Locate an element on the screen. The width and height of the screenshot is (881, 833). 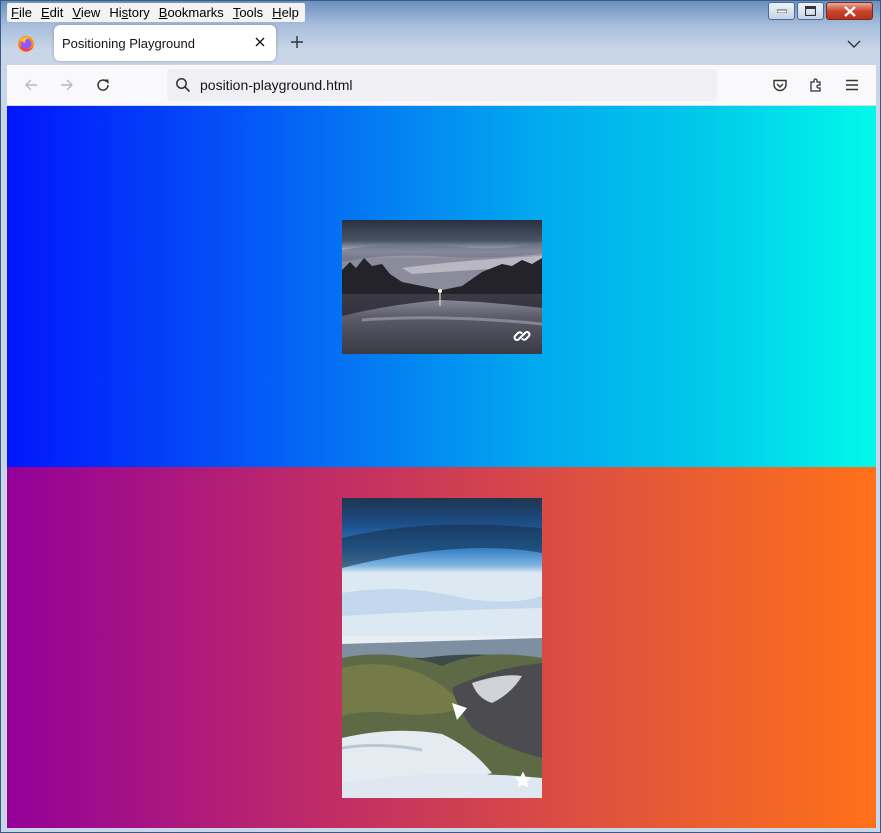
close-tab-icon is located at coordinates (260, 42).